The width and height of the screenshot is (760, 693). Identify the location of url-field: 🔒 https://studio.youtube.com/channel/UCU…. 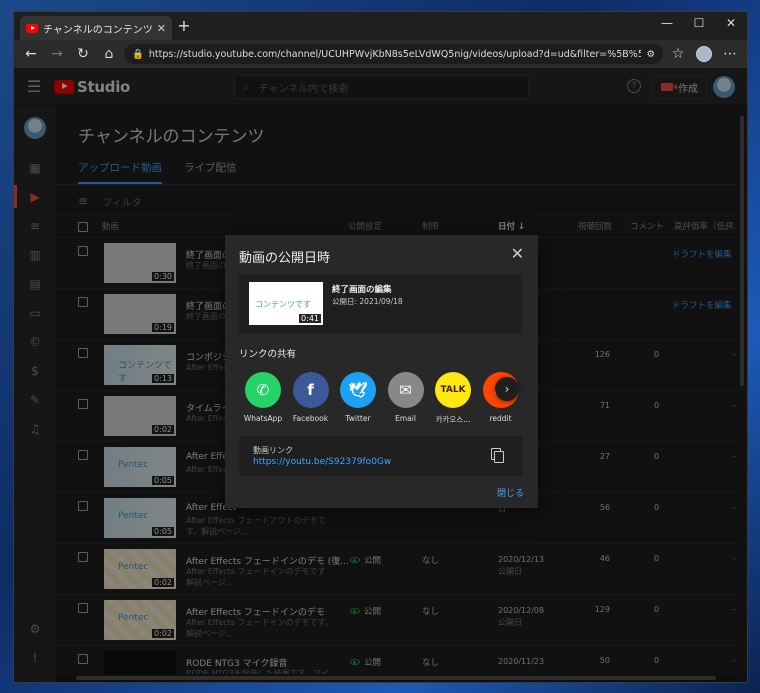
(393, 54).